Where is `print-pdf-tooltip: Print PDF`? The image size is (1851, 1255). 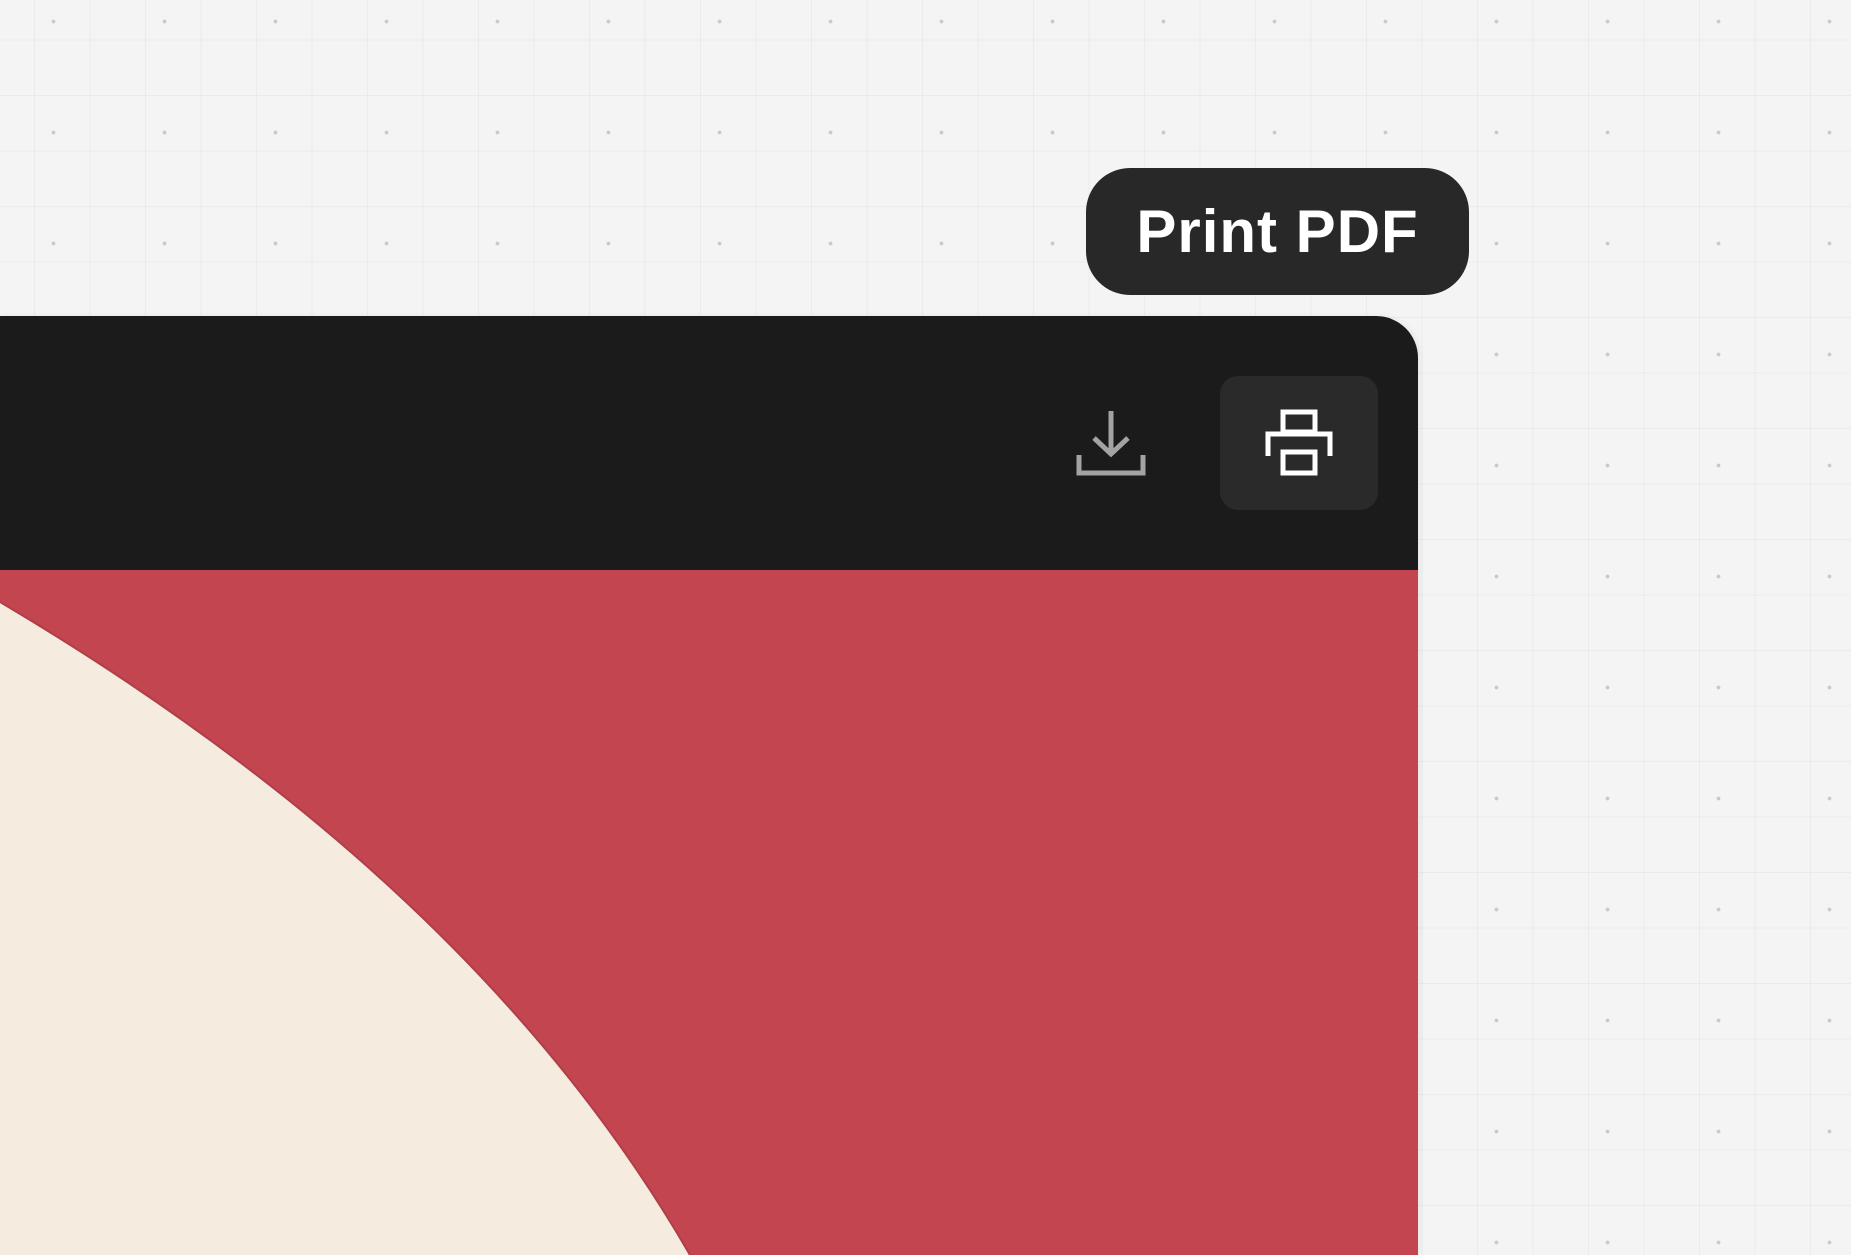 print-pdf-tooltip: Print PDF is located at coordinates (1277, 231).